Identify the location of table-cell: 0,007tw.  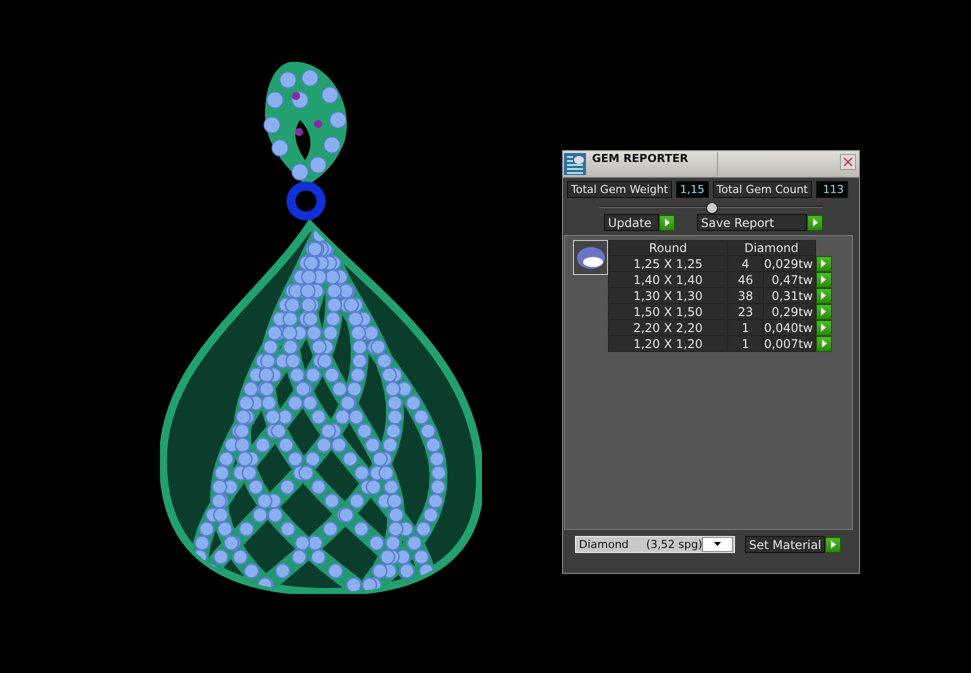
(790, 344).